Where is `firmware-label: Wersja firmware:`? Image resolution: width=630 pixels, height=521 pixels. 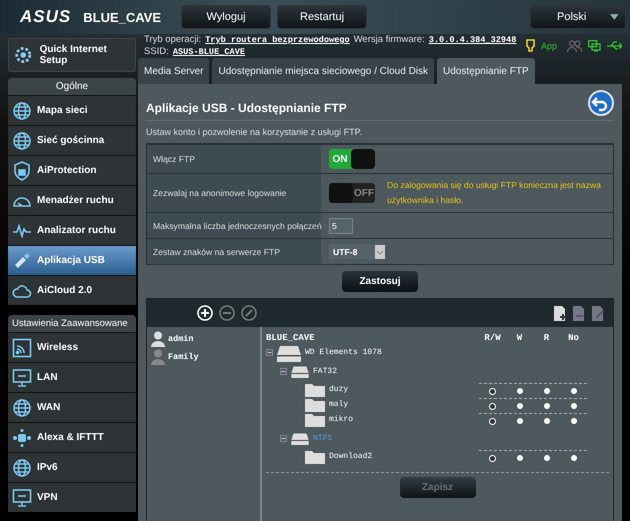
firmware-label: Wersja firmware: is located at coordinates (389, 40).